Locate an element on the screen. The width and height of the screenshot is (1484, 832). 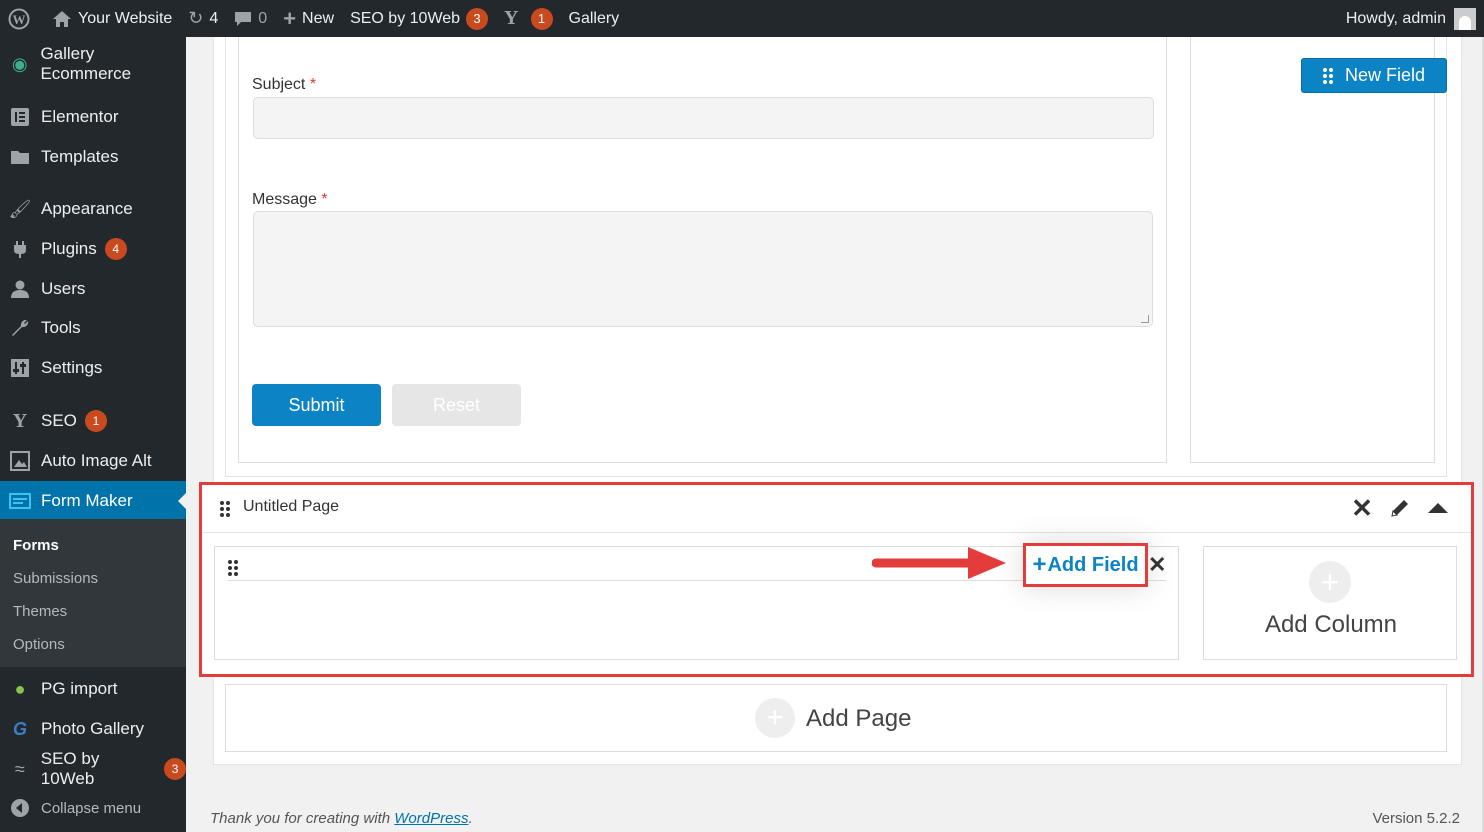
account-menu: Howdy, admin is located at coordinates (1411, 18).